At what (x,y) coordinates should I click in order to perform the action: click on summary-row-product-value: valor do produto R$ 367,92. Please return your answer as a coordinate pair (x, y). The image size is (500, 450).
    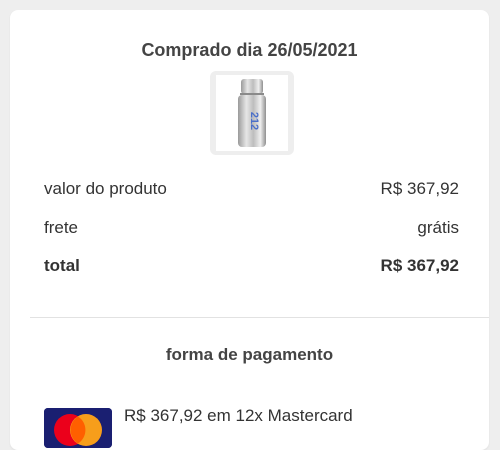
    Looking at the image, I should click on (251, 189).